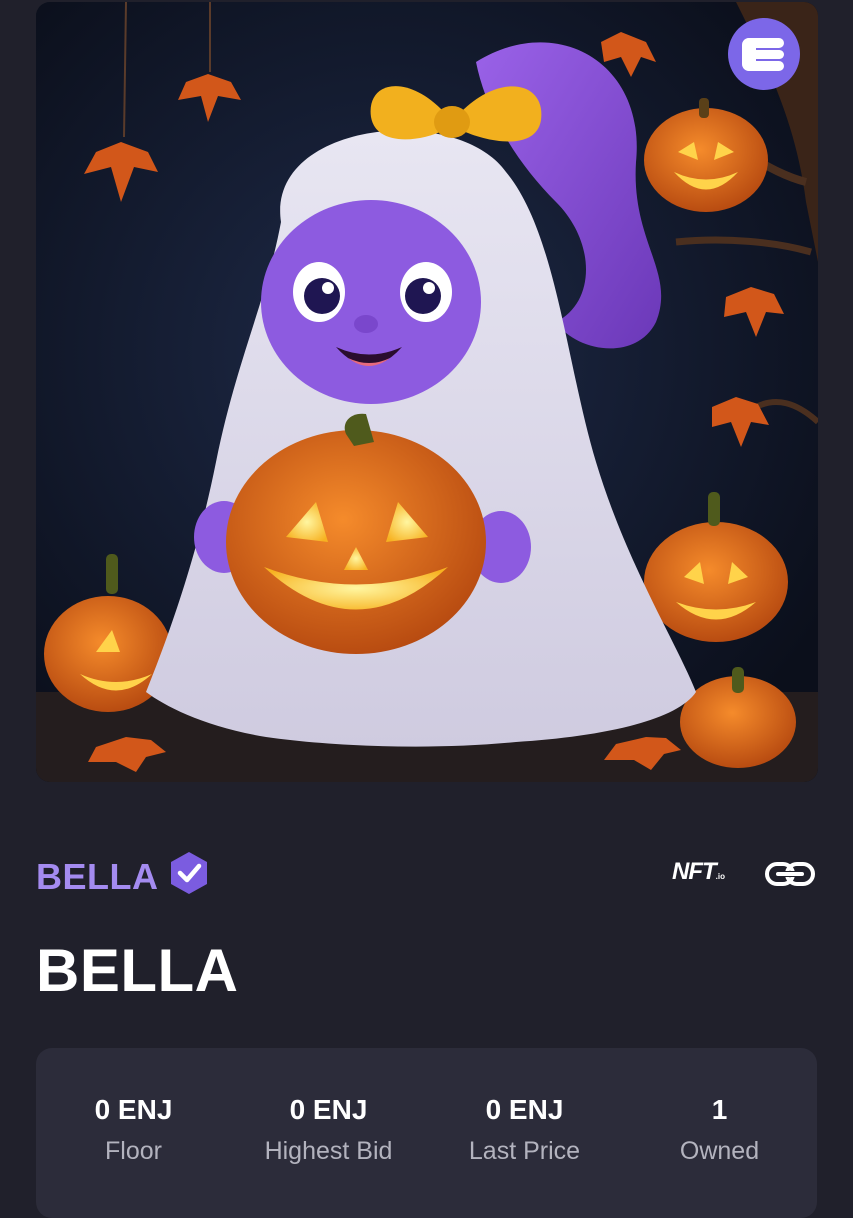 Image resolution: width=853 pixels, height=1218 pixels. Describe the element at coordinates (524, 1151) in the screenshot. I see `stat-label: Last Price` at that location.